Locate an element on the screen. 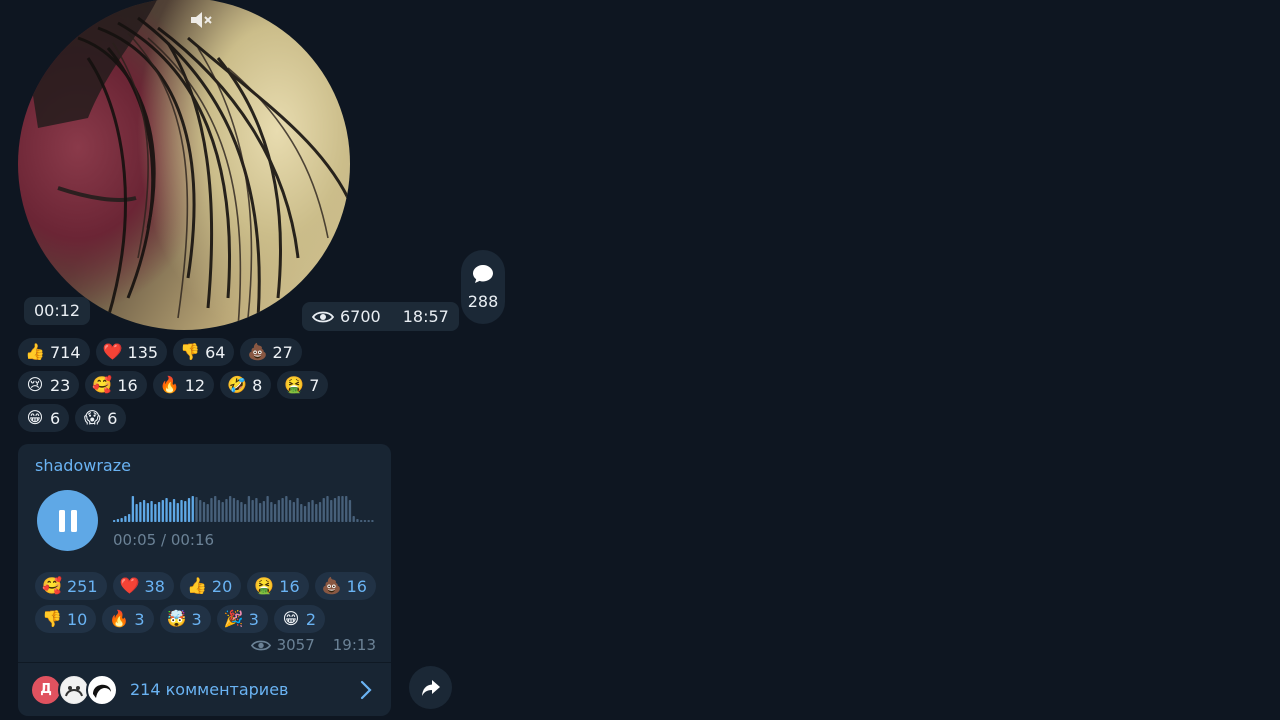 Image resolution: width=1280 pixels, height=720 pixels. thumbs-up-emoji: 👍 is located at coordinates (196, 585).